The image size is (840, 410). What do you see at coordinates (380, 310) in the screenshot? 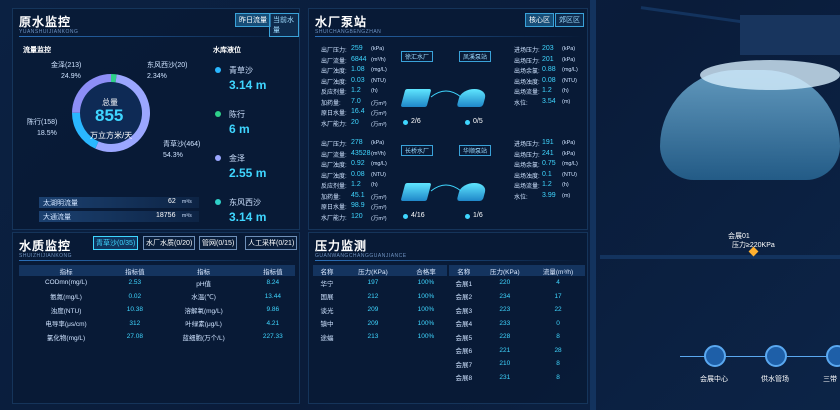
I see `table-row: 谈光 209 100%` at bounding box center [380, 310].